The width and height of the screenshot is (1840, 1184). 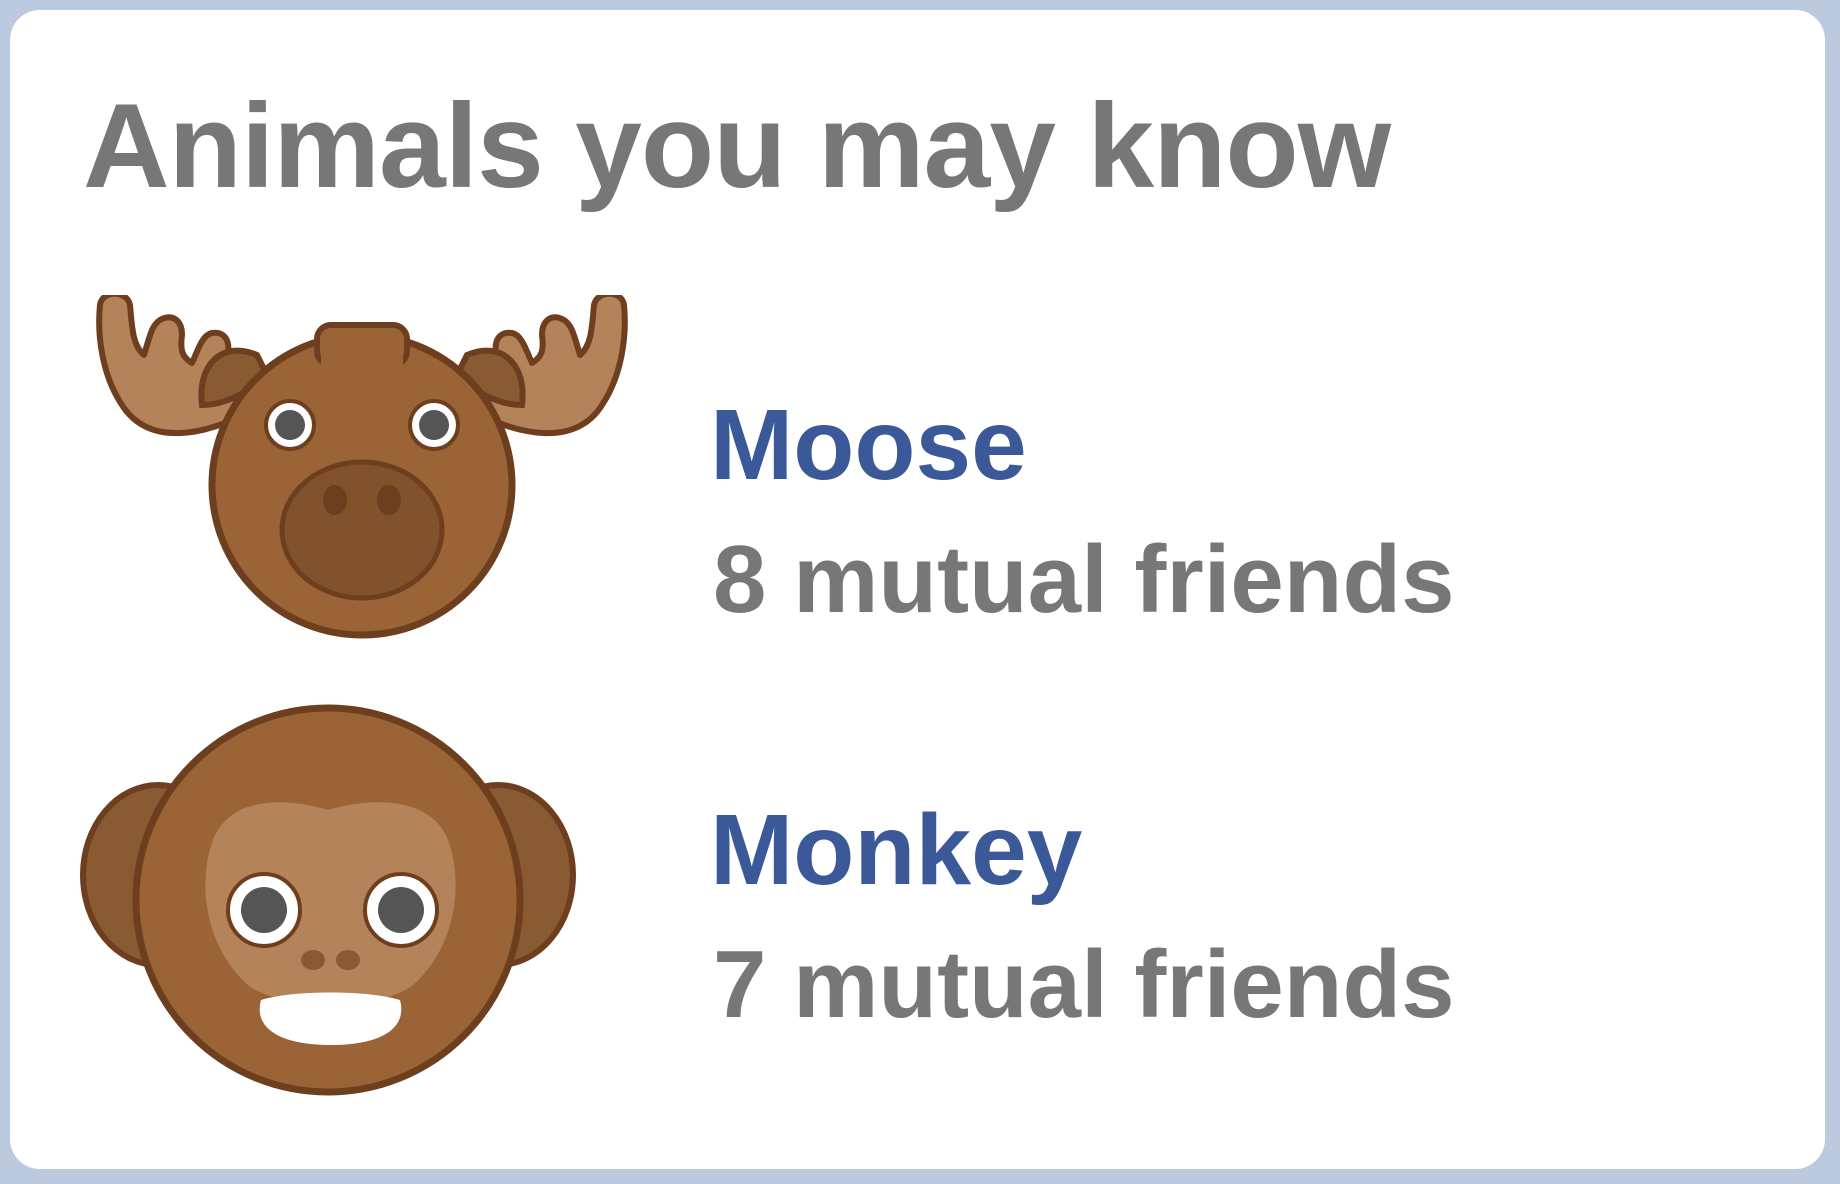 I want to click on monkey-name-link: Monkey, so click(x=896, y=850).